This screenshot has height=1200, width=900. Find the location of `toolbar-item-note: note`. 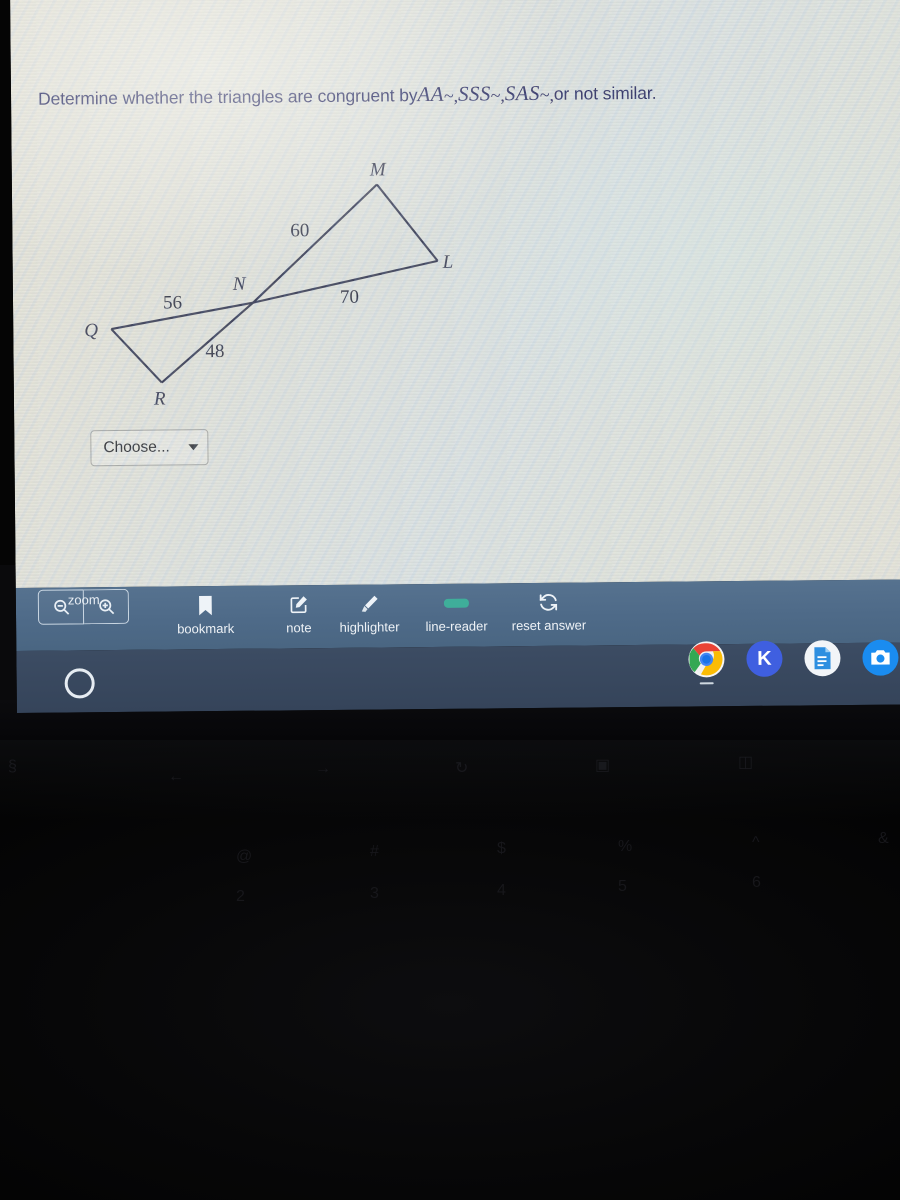

toolbar-item-note: note is located at coordinates (299, 616).